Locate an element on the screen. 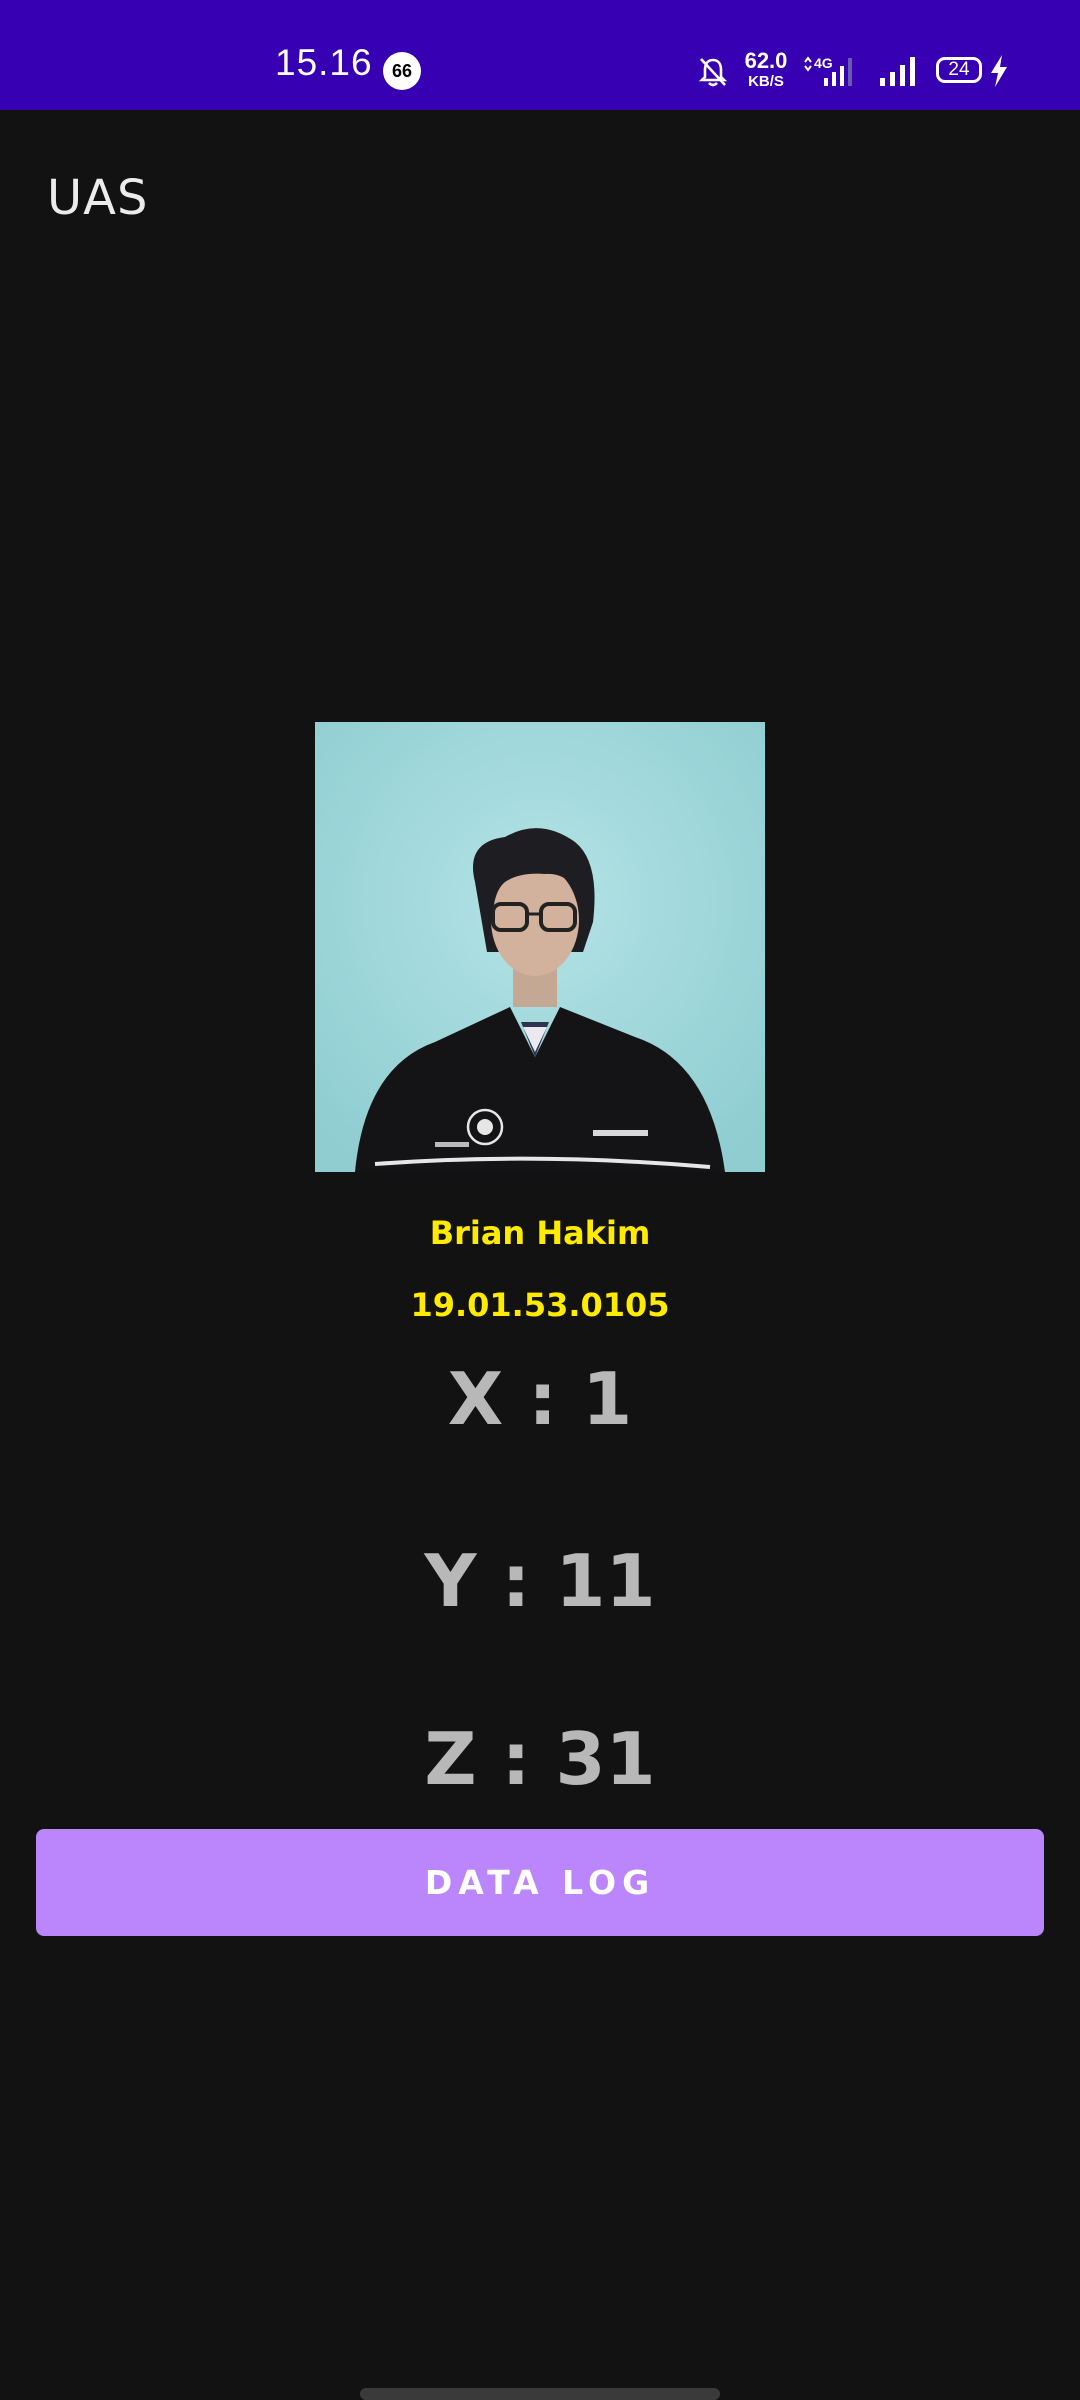 The image size is (1080, 2400). app-title: UAS is located at coordinates (98, 198).